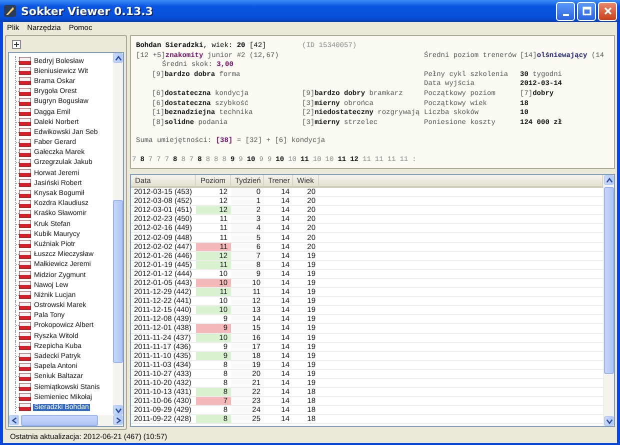 This screenshot has width=620, height=445. What do you see at coordinates (10, 11) in the screenshot?
I see `app-icon` at bounding box center [10, 11].